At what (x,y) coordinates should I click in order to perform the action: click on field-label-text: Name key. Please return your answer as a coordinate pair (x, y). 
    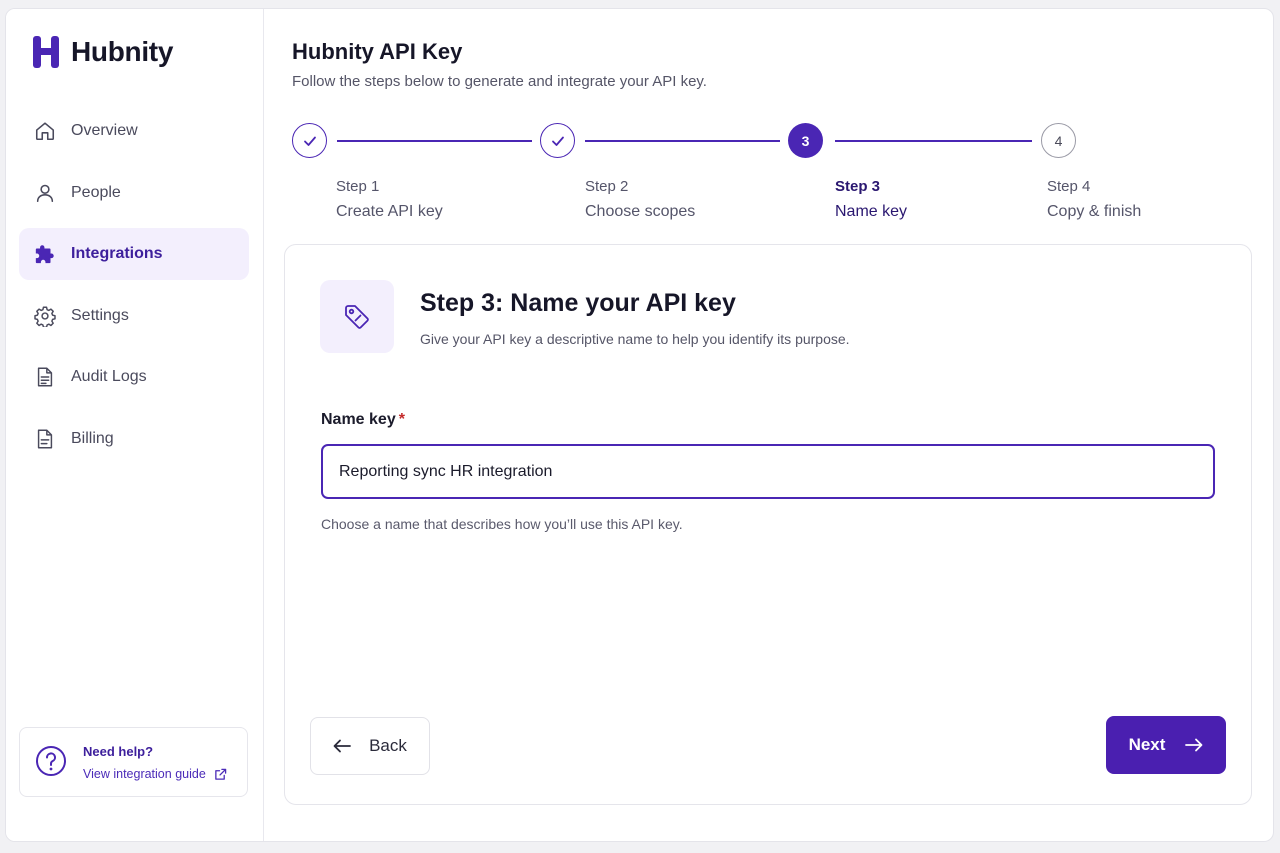
    Looking at the image, I should click on (358, 419).